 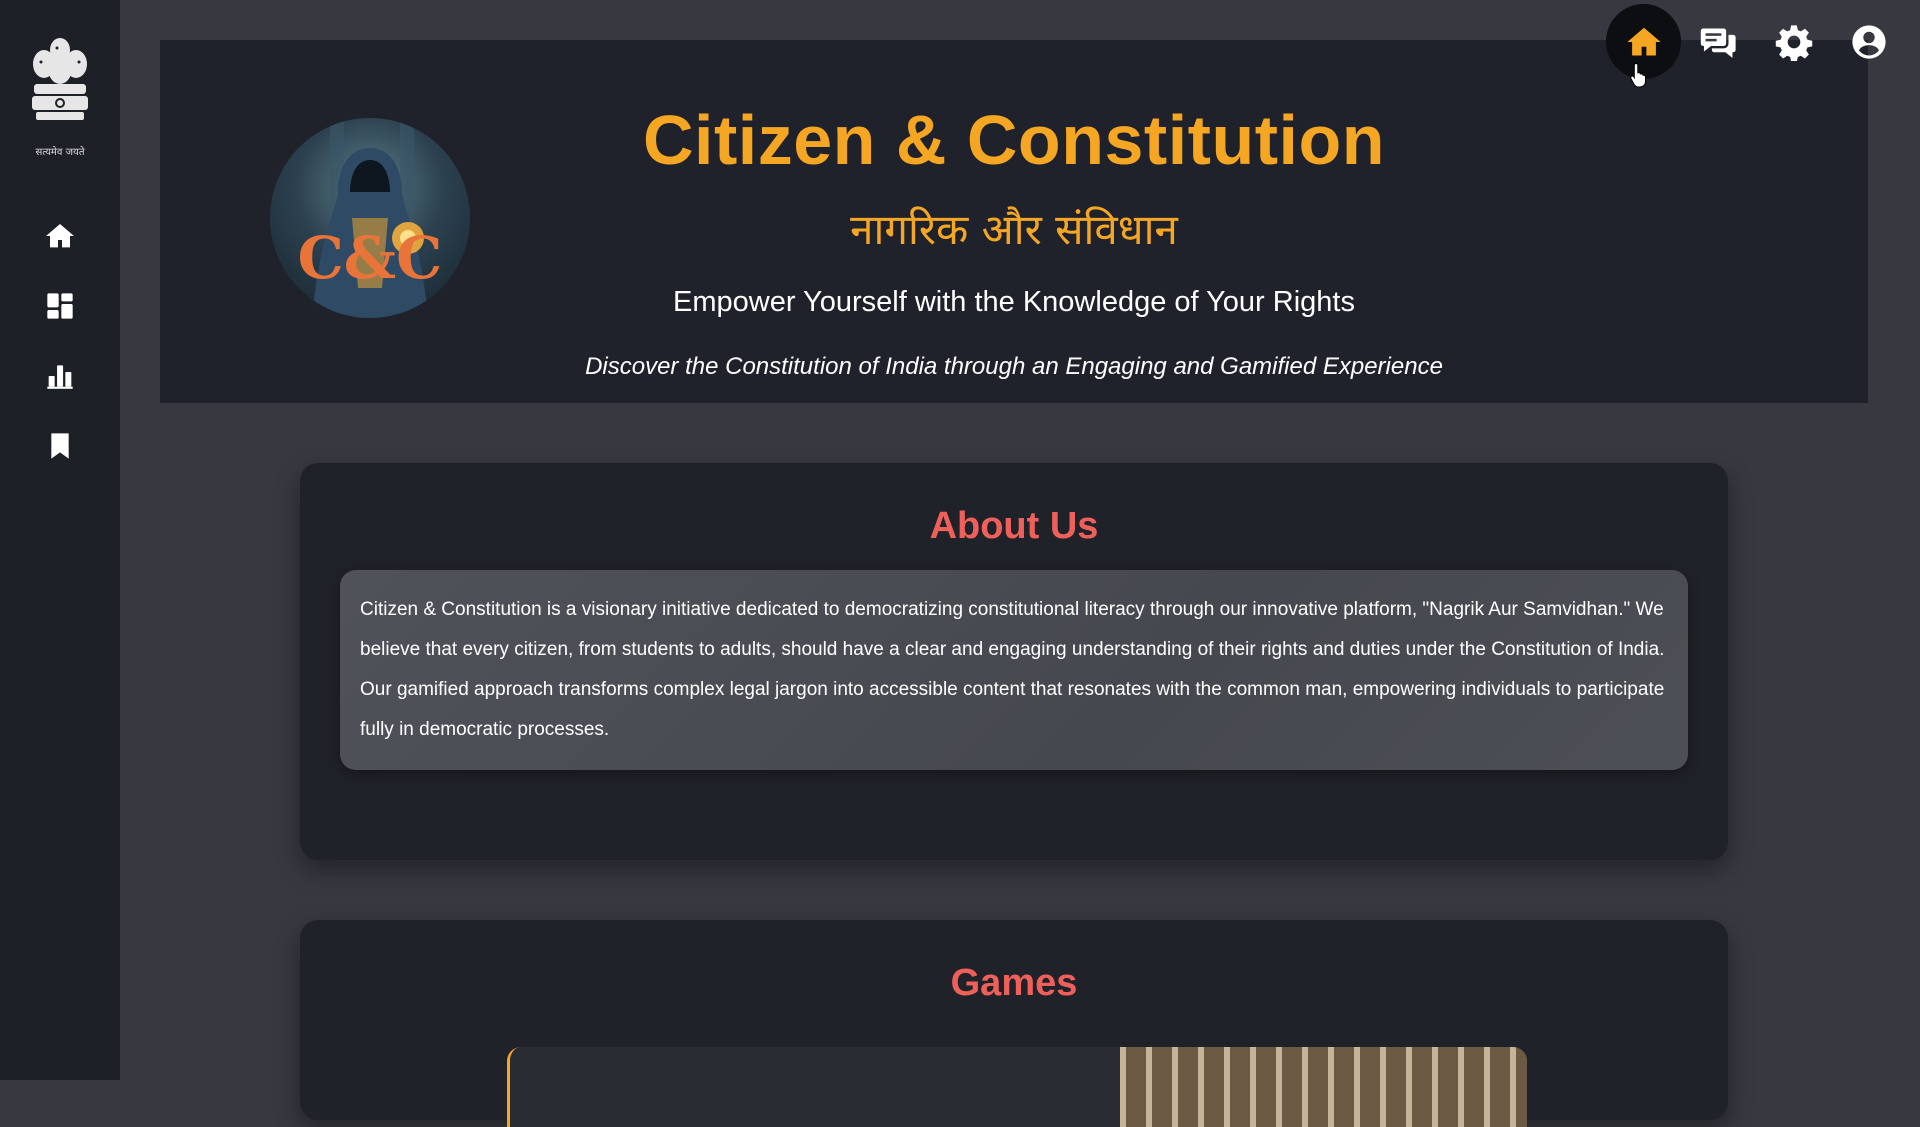 What do you see at coordinates (60, 540) in the screenshot?
I see `sidebar: सत्यमेव जयते` at bounding box center [60, 540].